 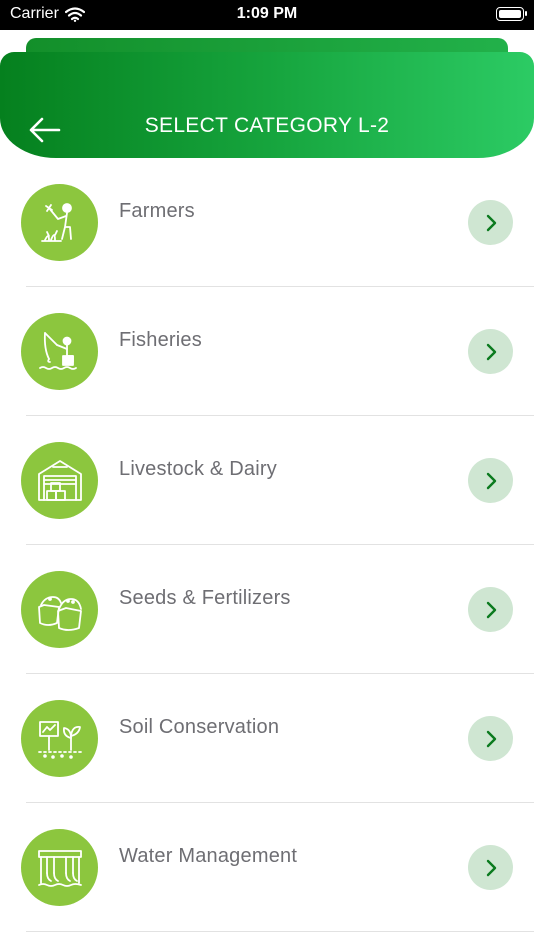 What do you see at coordinates (208, 856) in the screenshot?
I see `category-label: Water Management` at bounding box center [208, 856].